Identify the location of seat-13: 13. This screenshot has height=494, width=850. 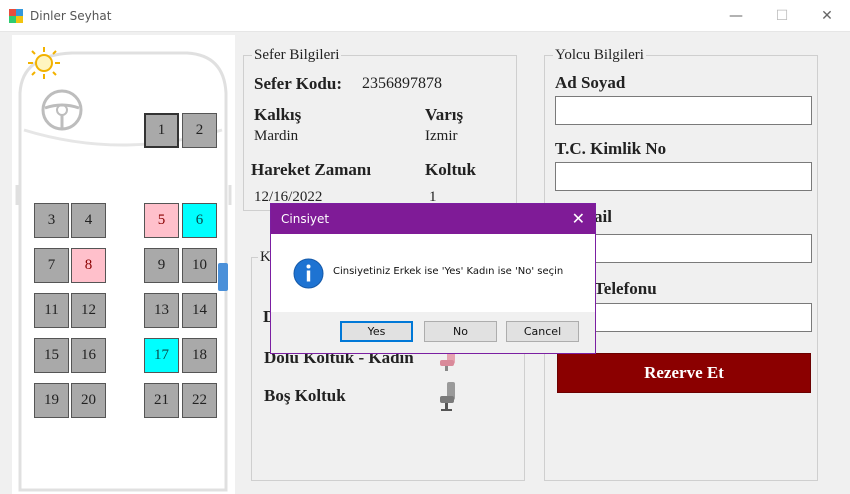
(161, 310).